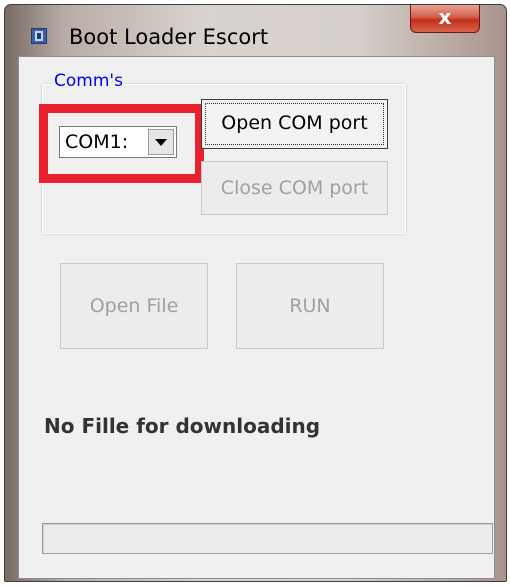 The image size is (510, 586). What do you see at coordinates (39, 36) in the screenshot?
I see `app-icon` at bounding box center [39, 36].